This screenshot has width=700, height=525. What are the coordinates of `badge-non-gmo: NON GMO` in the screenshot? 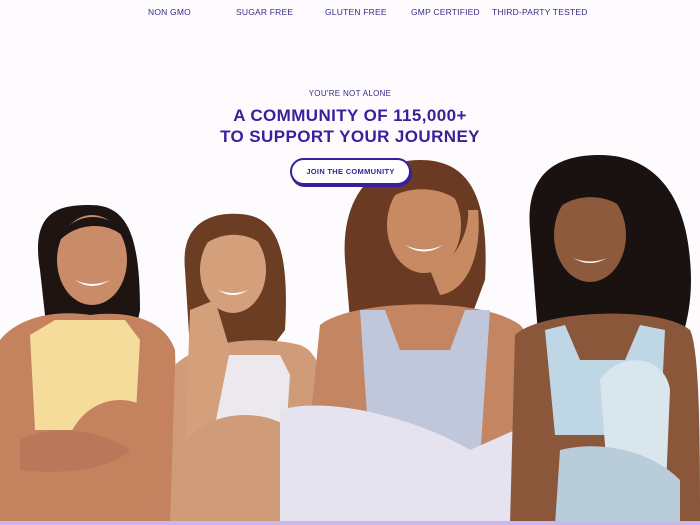 It's located at (169, 12).